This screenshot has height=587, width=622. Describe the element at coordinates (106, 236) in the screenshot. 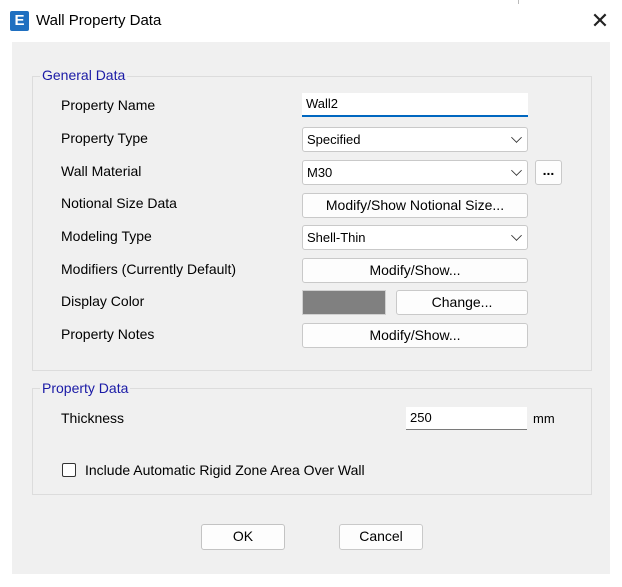

I see `modeling-type-label: Modeling Type` at that location.